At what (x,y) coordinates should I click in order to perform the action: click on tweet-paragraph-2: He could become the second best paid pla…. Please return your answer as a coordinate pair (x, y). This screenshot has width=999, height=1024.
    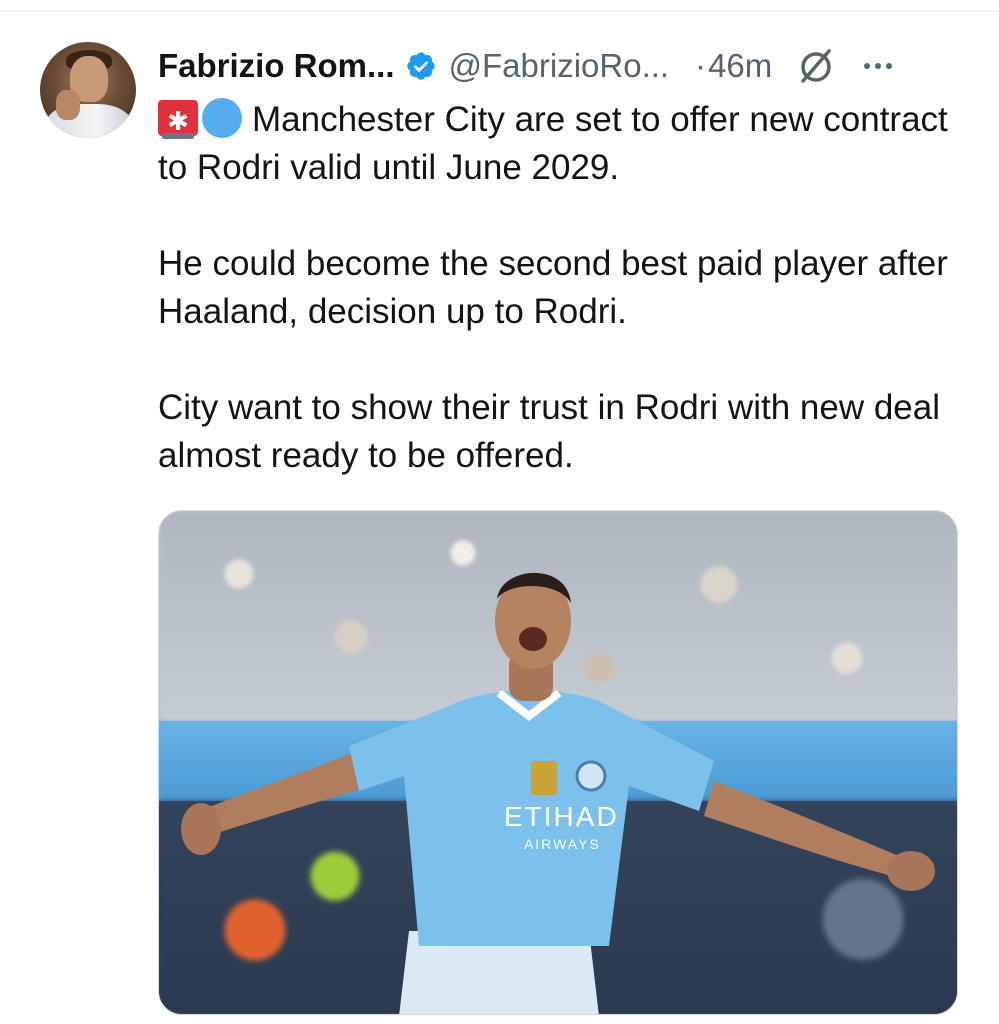
    Looking at the image, I should click on (553, 287).